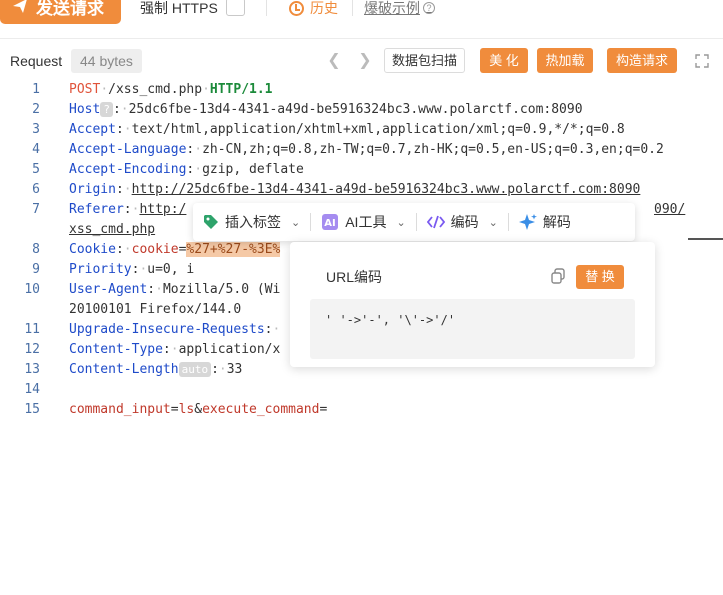 The width and height of the screenshot is (723, 595). What do you see at coordinates (669, 209) in the screenshot?
I see `referer-link-tail: 090/` at bounding box center [669, 209].